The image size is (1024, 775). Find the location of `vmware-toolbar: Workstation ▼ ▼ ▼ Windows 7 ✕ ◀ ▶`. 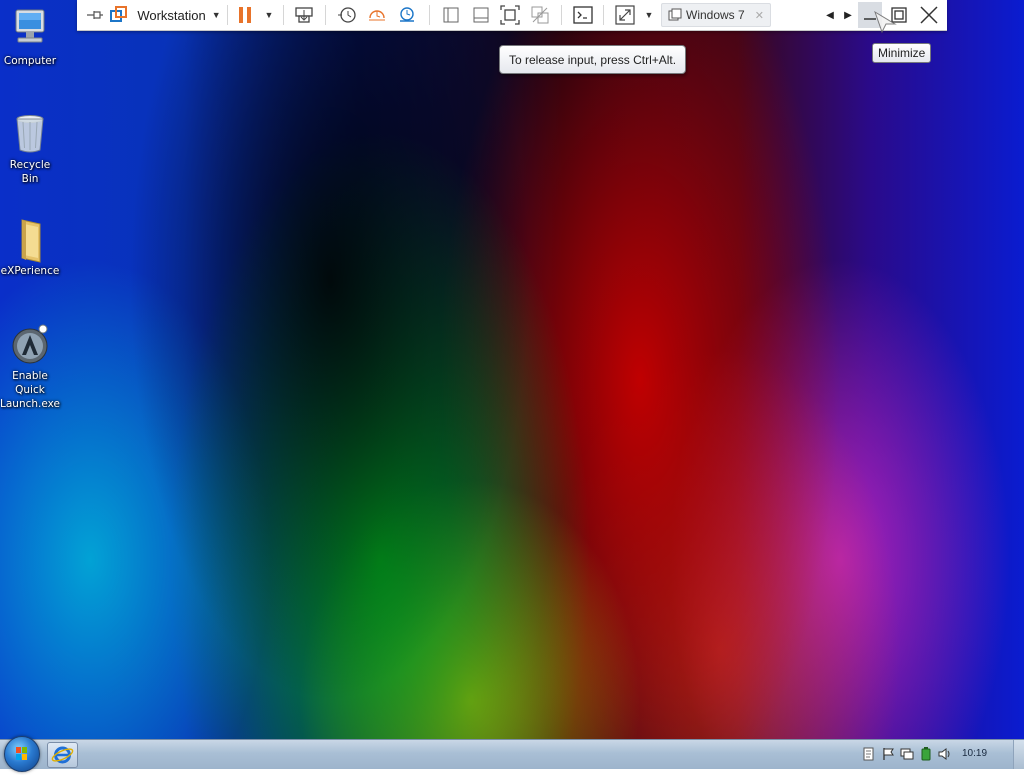

vmware-toolbar: Workstation ▼ ▼ ▼ Windows 7 ✕ ◀ ▶ is located at coordinates (512, 15).